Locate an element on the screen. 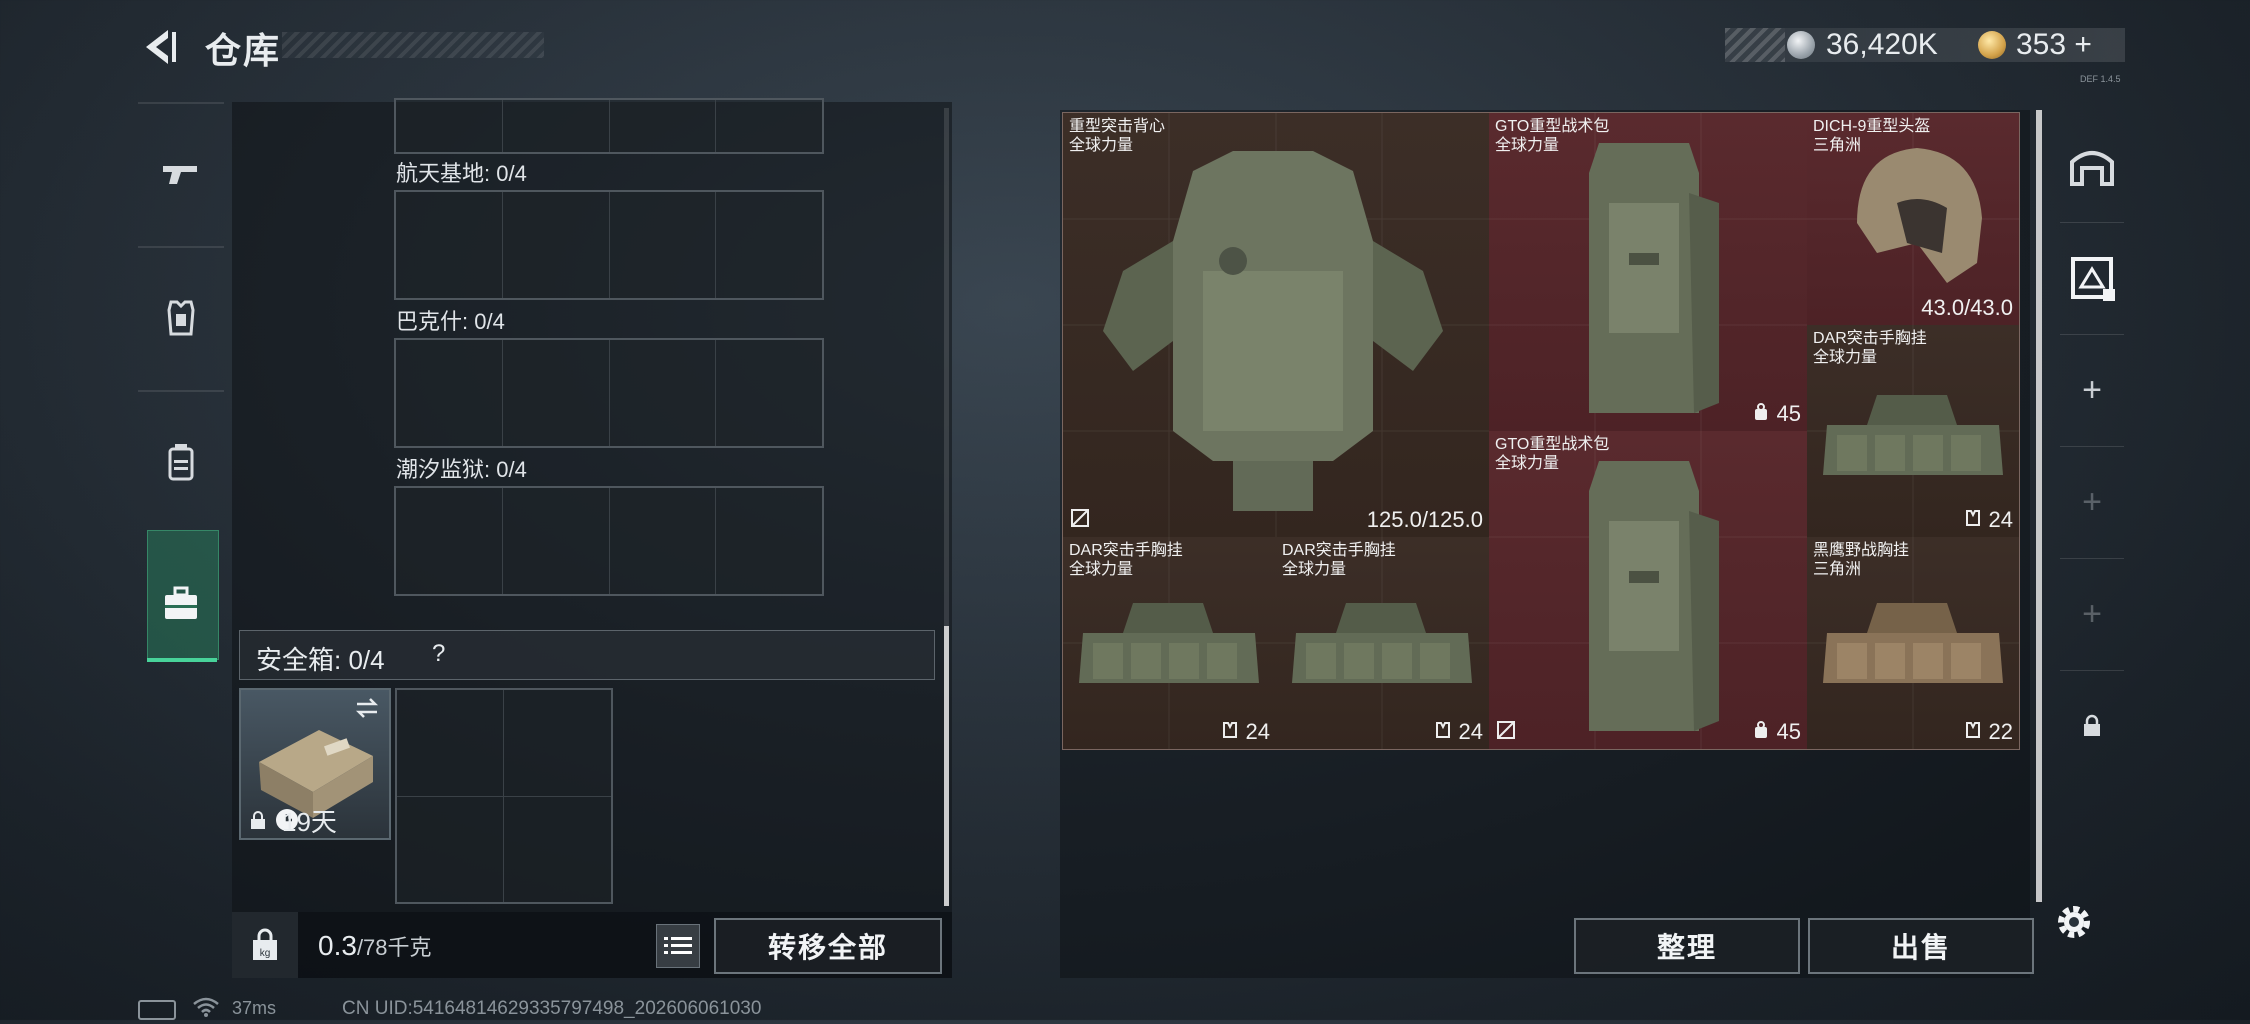 This screenshot has height=1024, width=2250. list-icon is located at coordinates (678, 945).